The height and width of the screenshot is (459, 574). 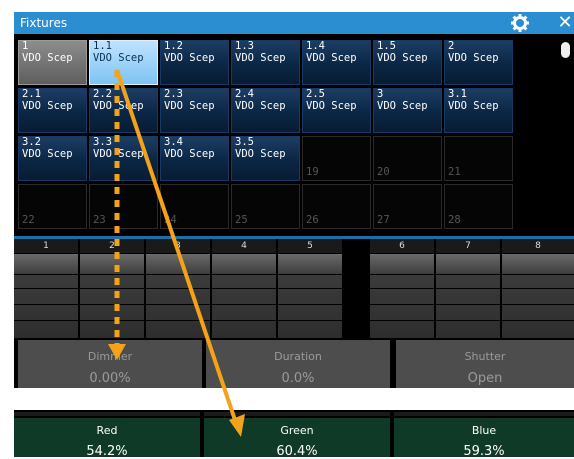 I want to click on fixture-cell: 2.5 VDO Scep, so click(x=336, y=110).